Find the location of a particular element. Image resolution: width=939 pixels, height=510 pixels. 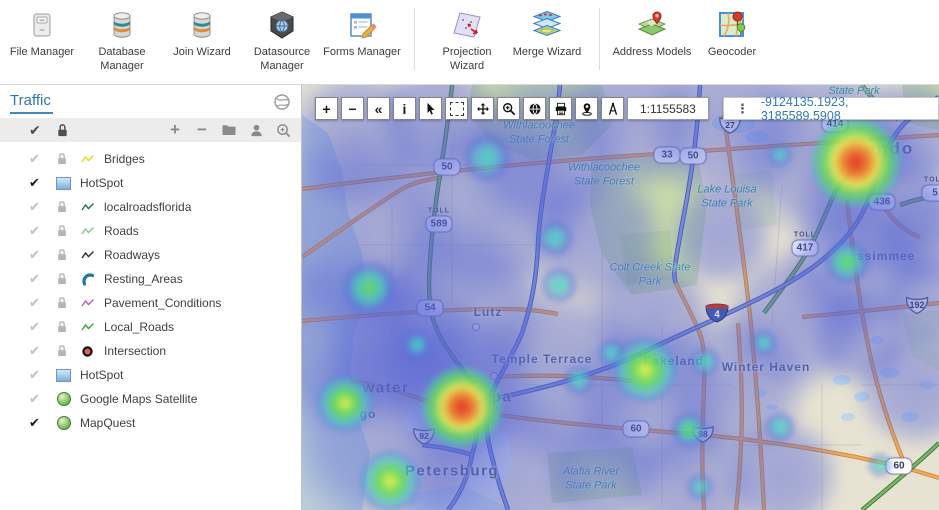

layer-label: Pavement_Conditions is located at coordinates (162, 303).